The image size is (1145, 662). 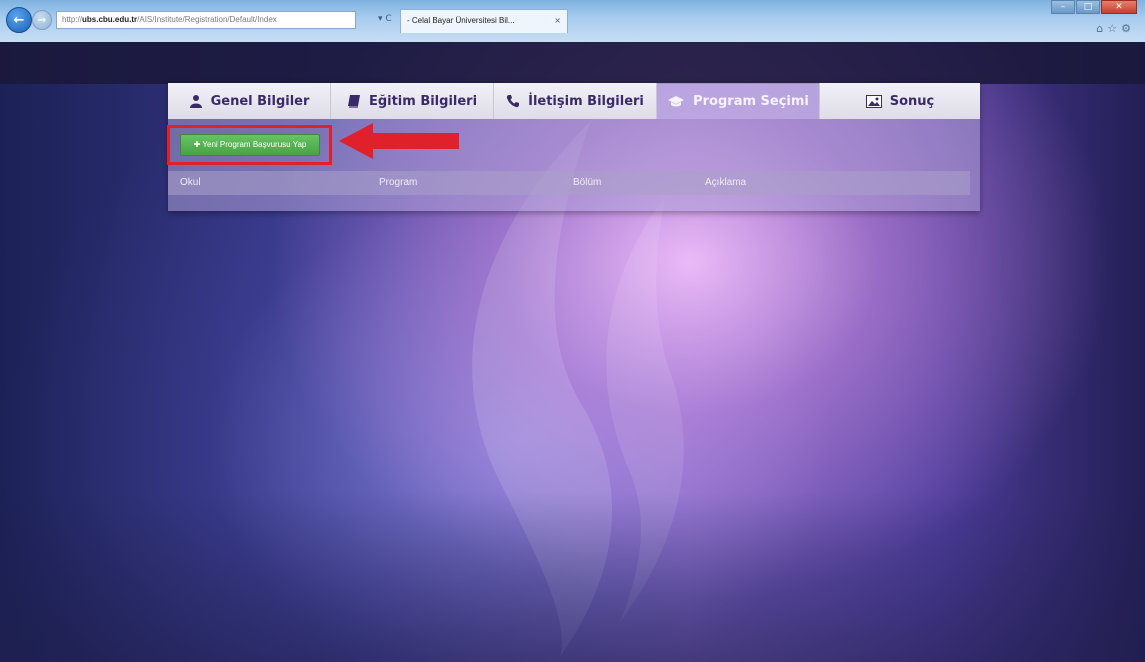 I want to click on forward-button: →, so click(x=42, y=20).